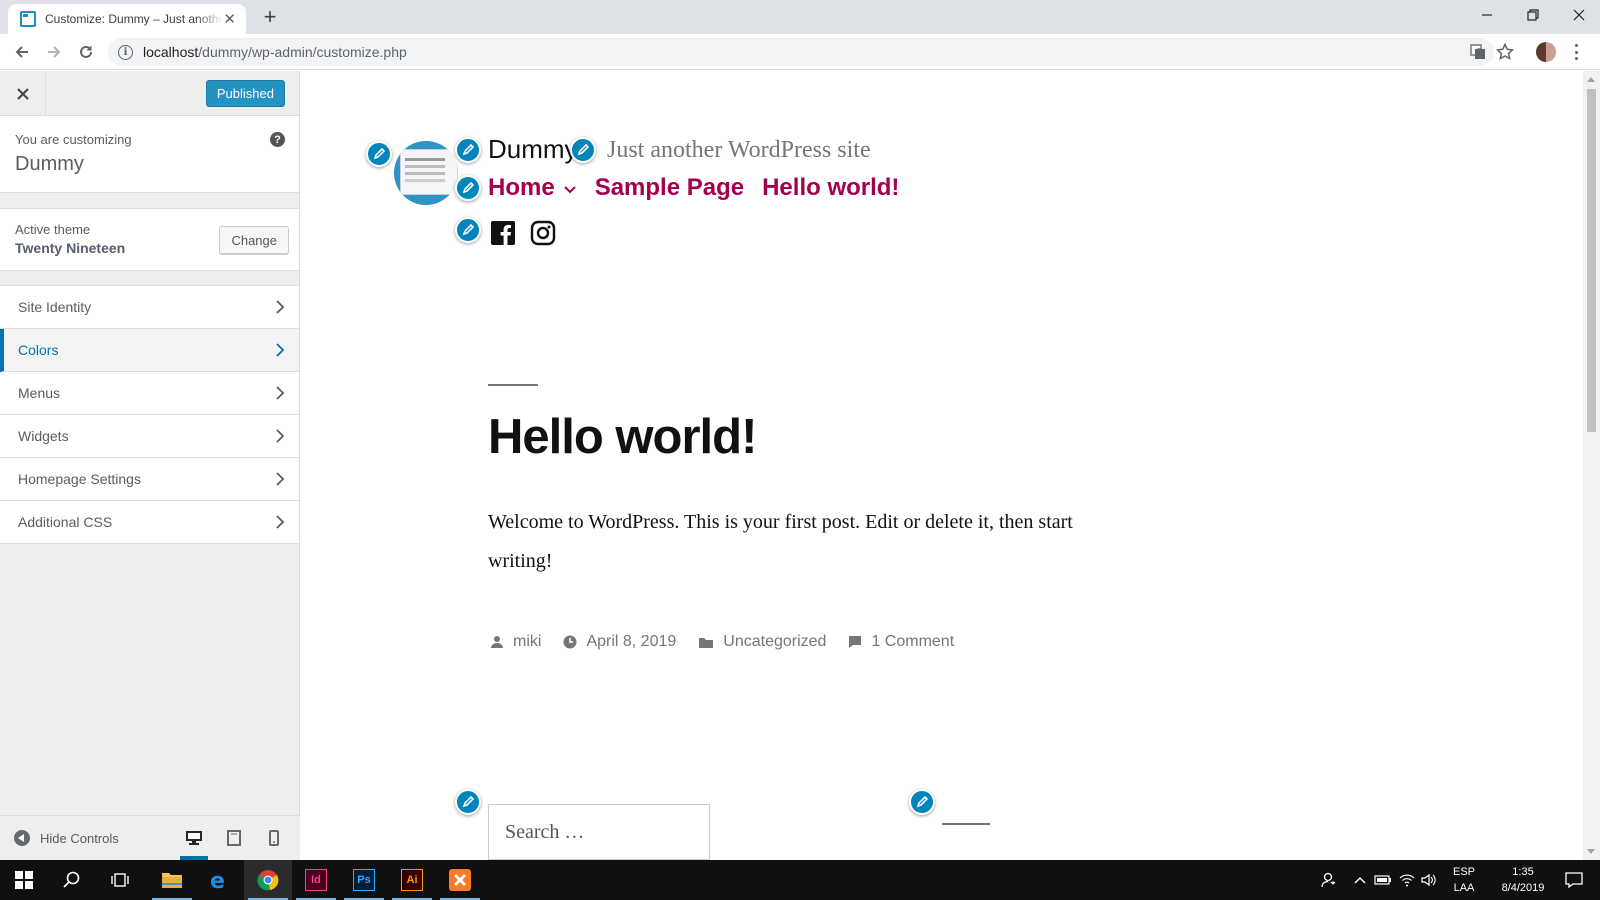 The height and width of the screenshot is (900, 1600). I want to click on comment-icon, so click(855, 642).